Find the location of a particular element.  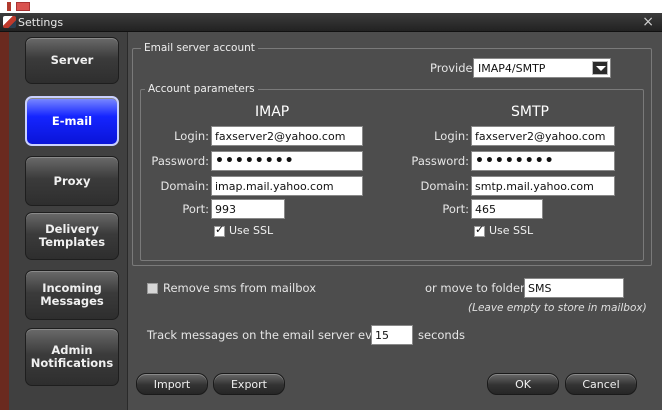

sidebar-item-label: Admin Notifications is located at coordinates (72, 356).